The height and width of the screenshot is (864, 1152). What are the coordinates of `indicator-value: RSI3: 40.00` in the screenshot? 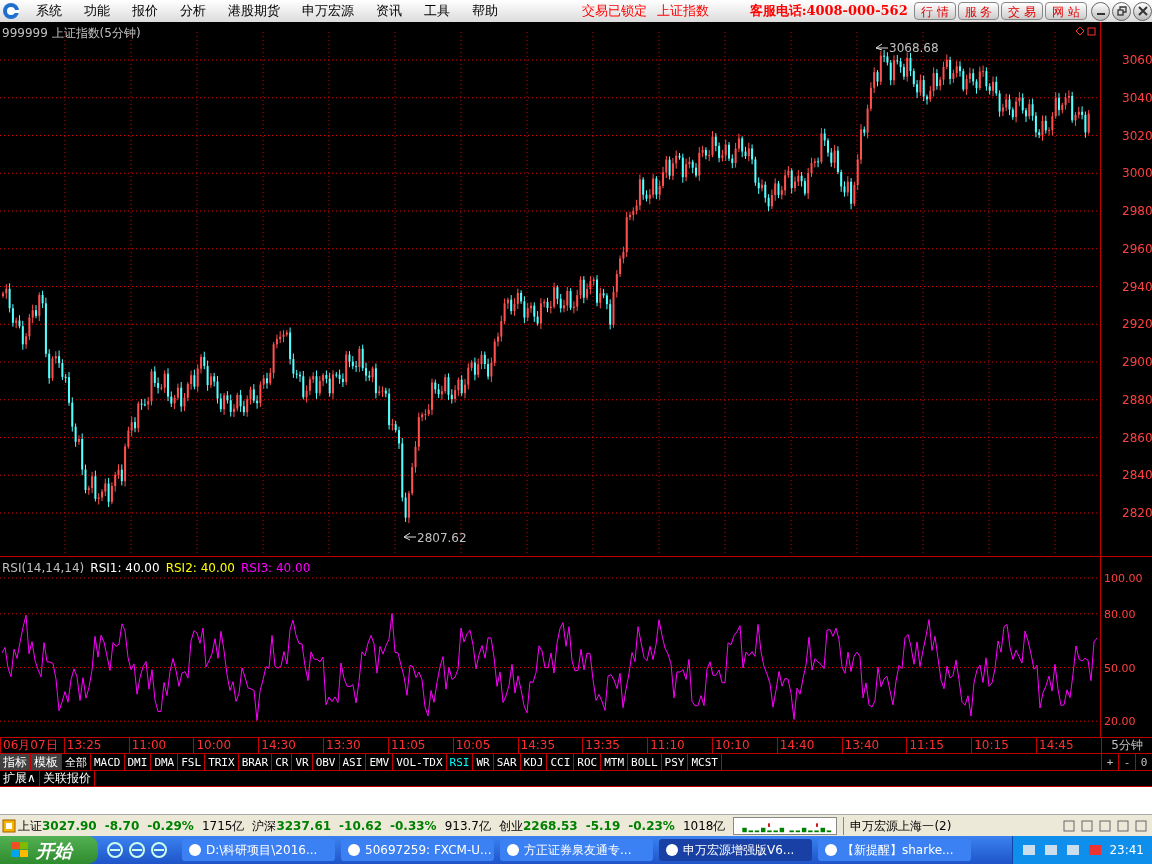 It's located at (276, 568).